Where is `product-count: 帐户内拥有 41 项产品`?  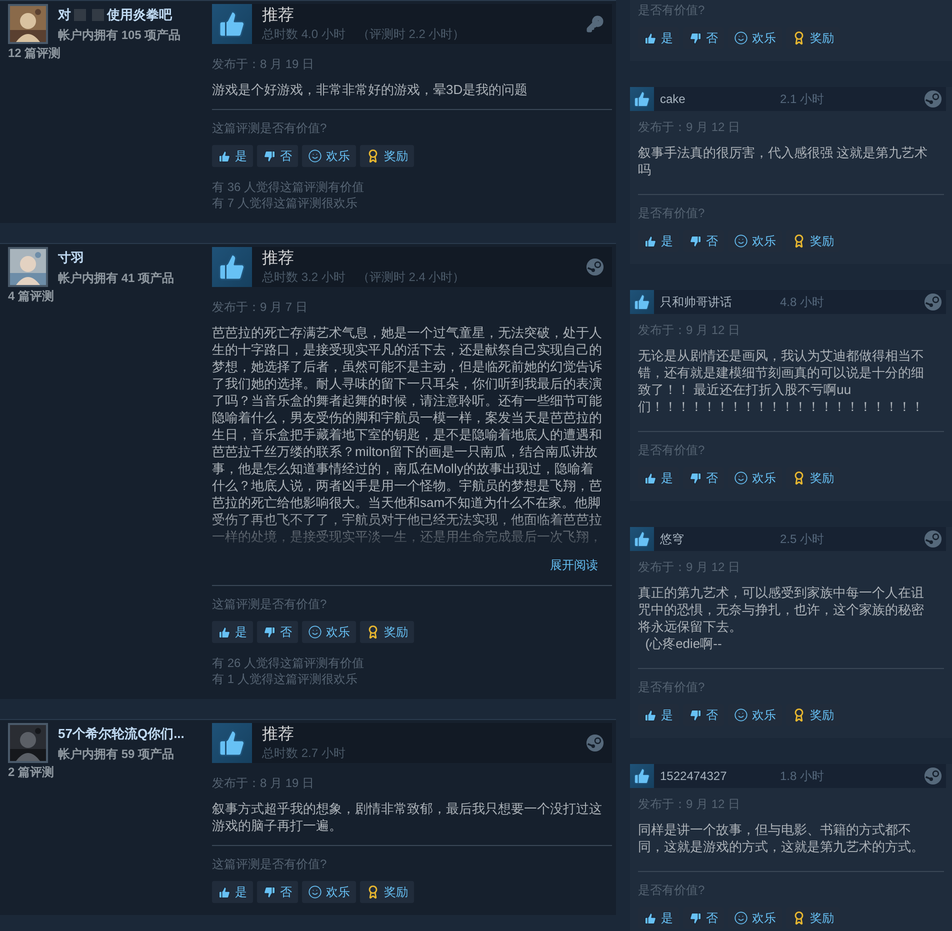
product-count: 帐户内拥有 41 项产品 is located at coordinates (117, 278).